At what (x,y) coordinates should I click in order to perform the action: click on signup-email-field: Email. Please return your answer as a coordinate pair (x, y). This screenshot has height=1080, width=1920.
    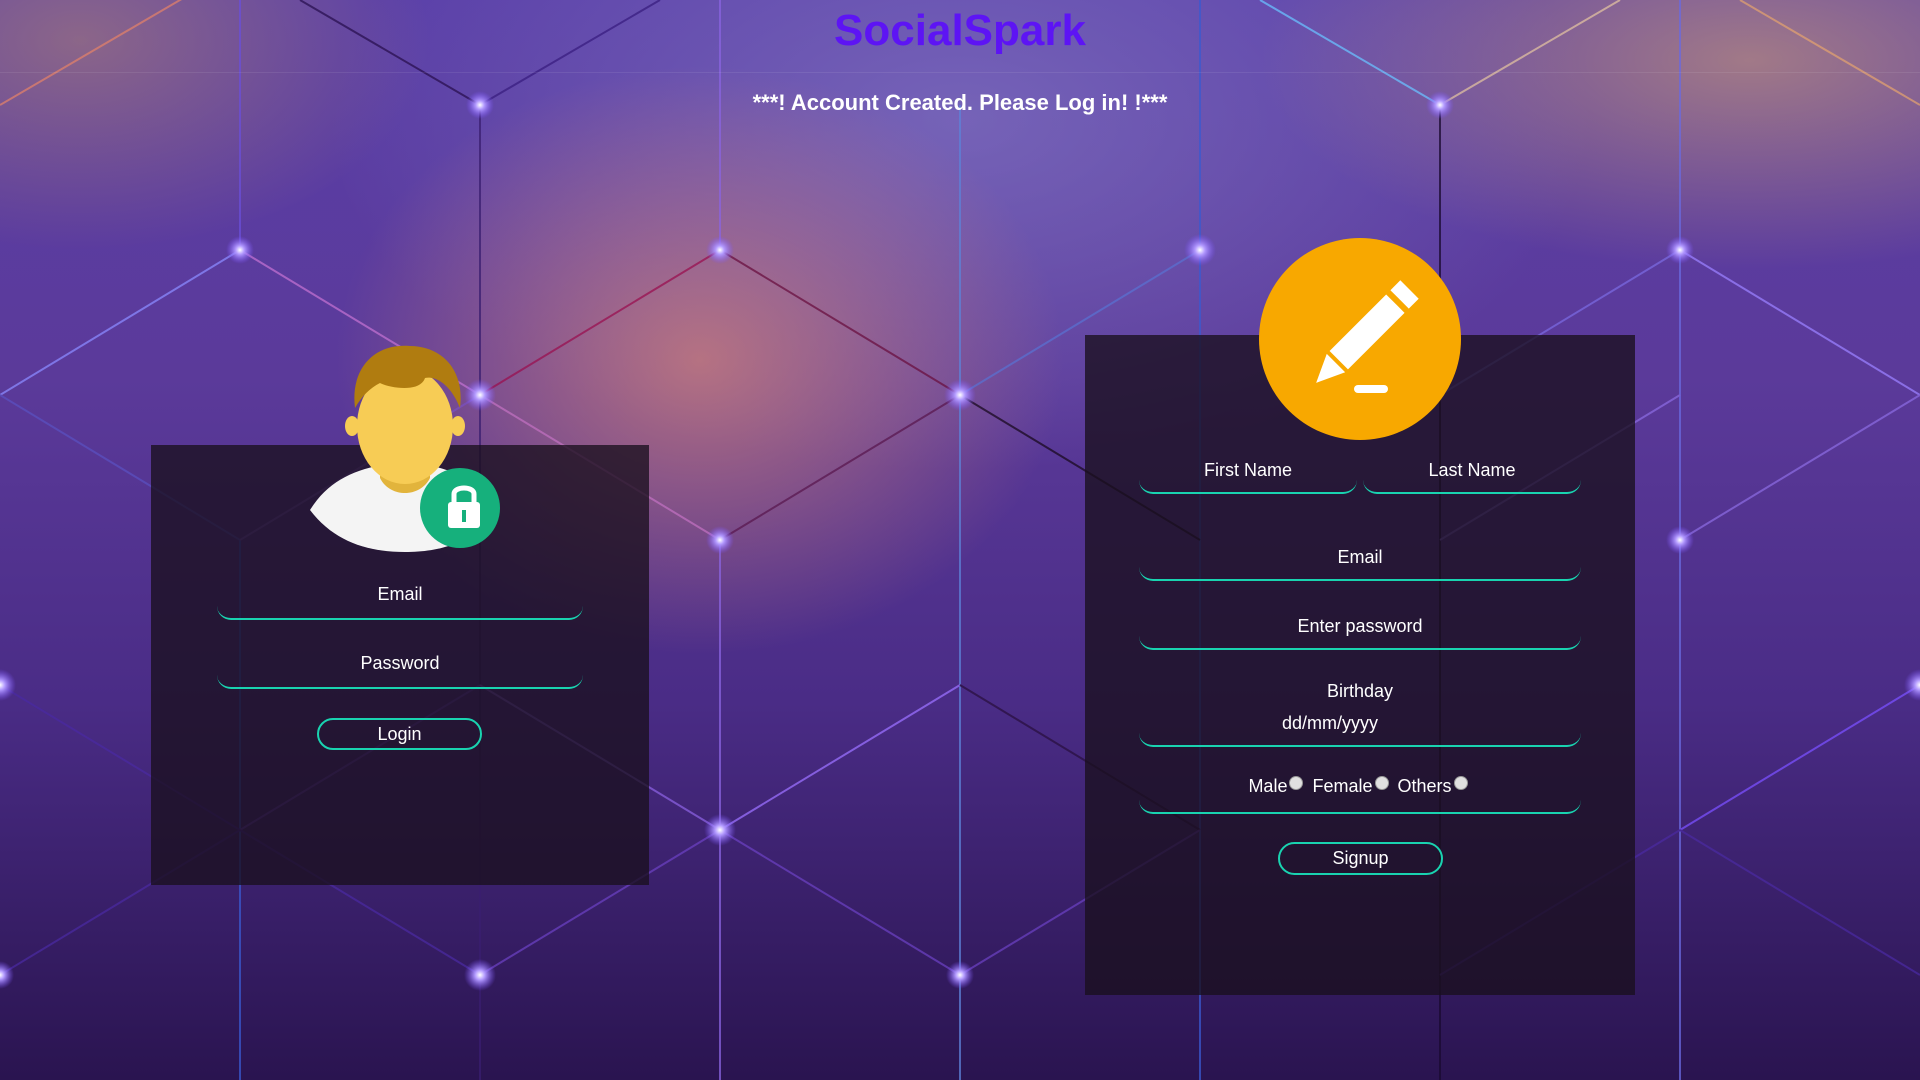
    Looking at the image, I should click on (1360, 564).